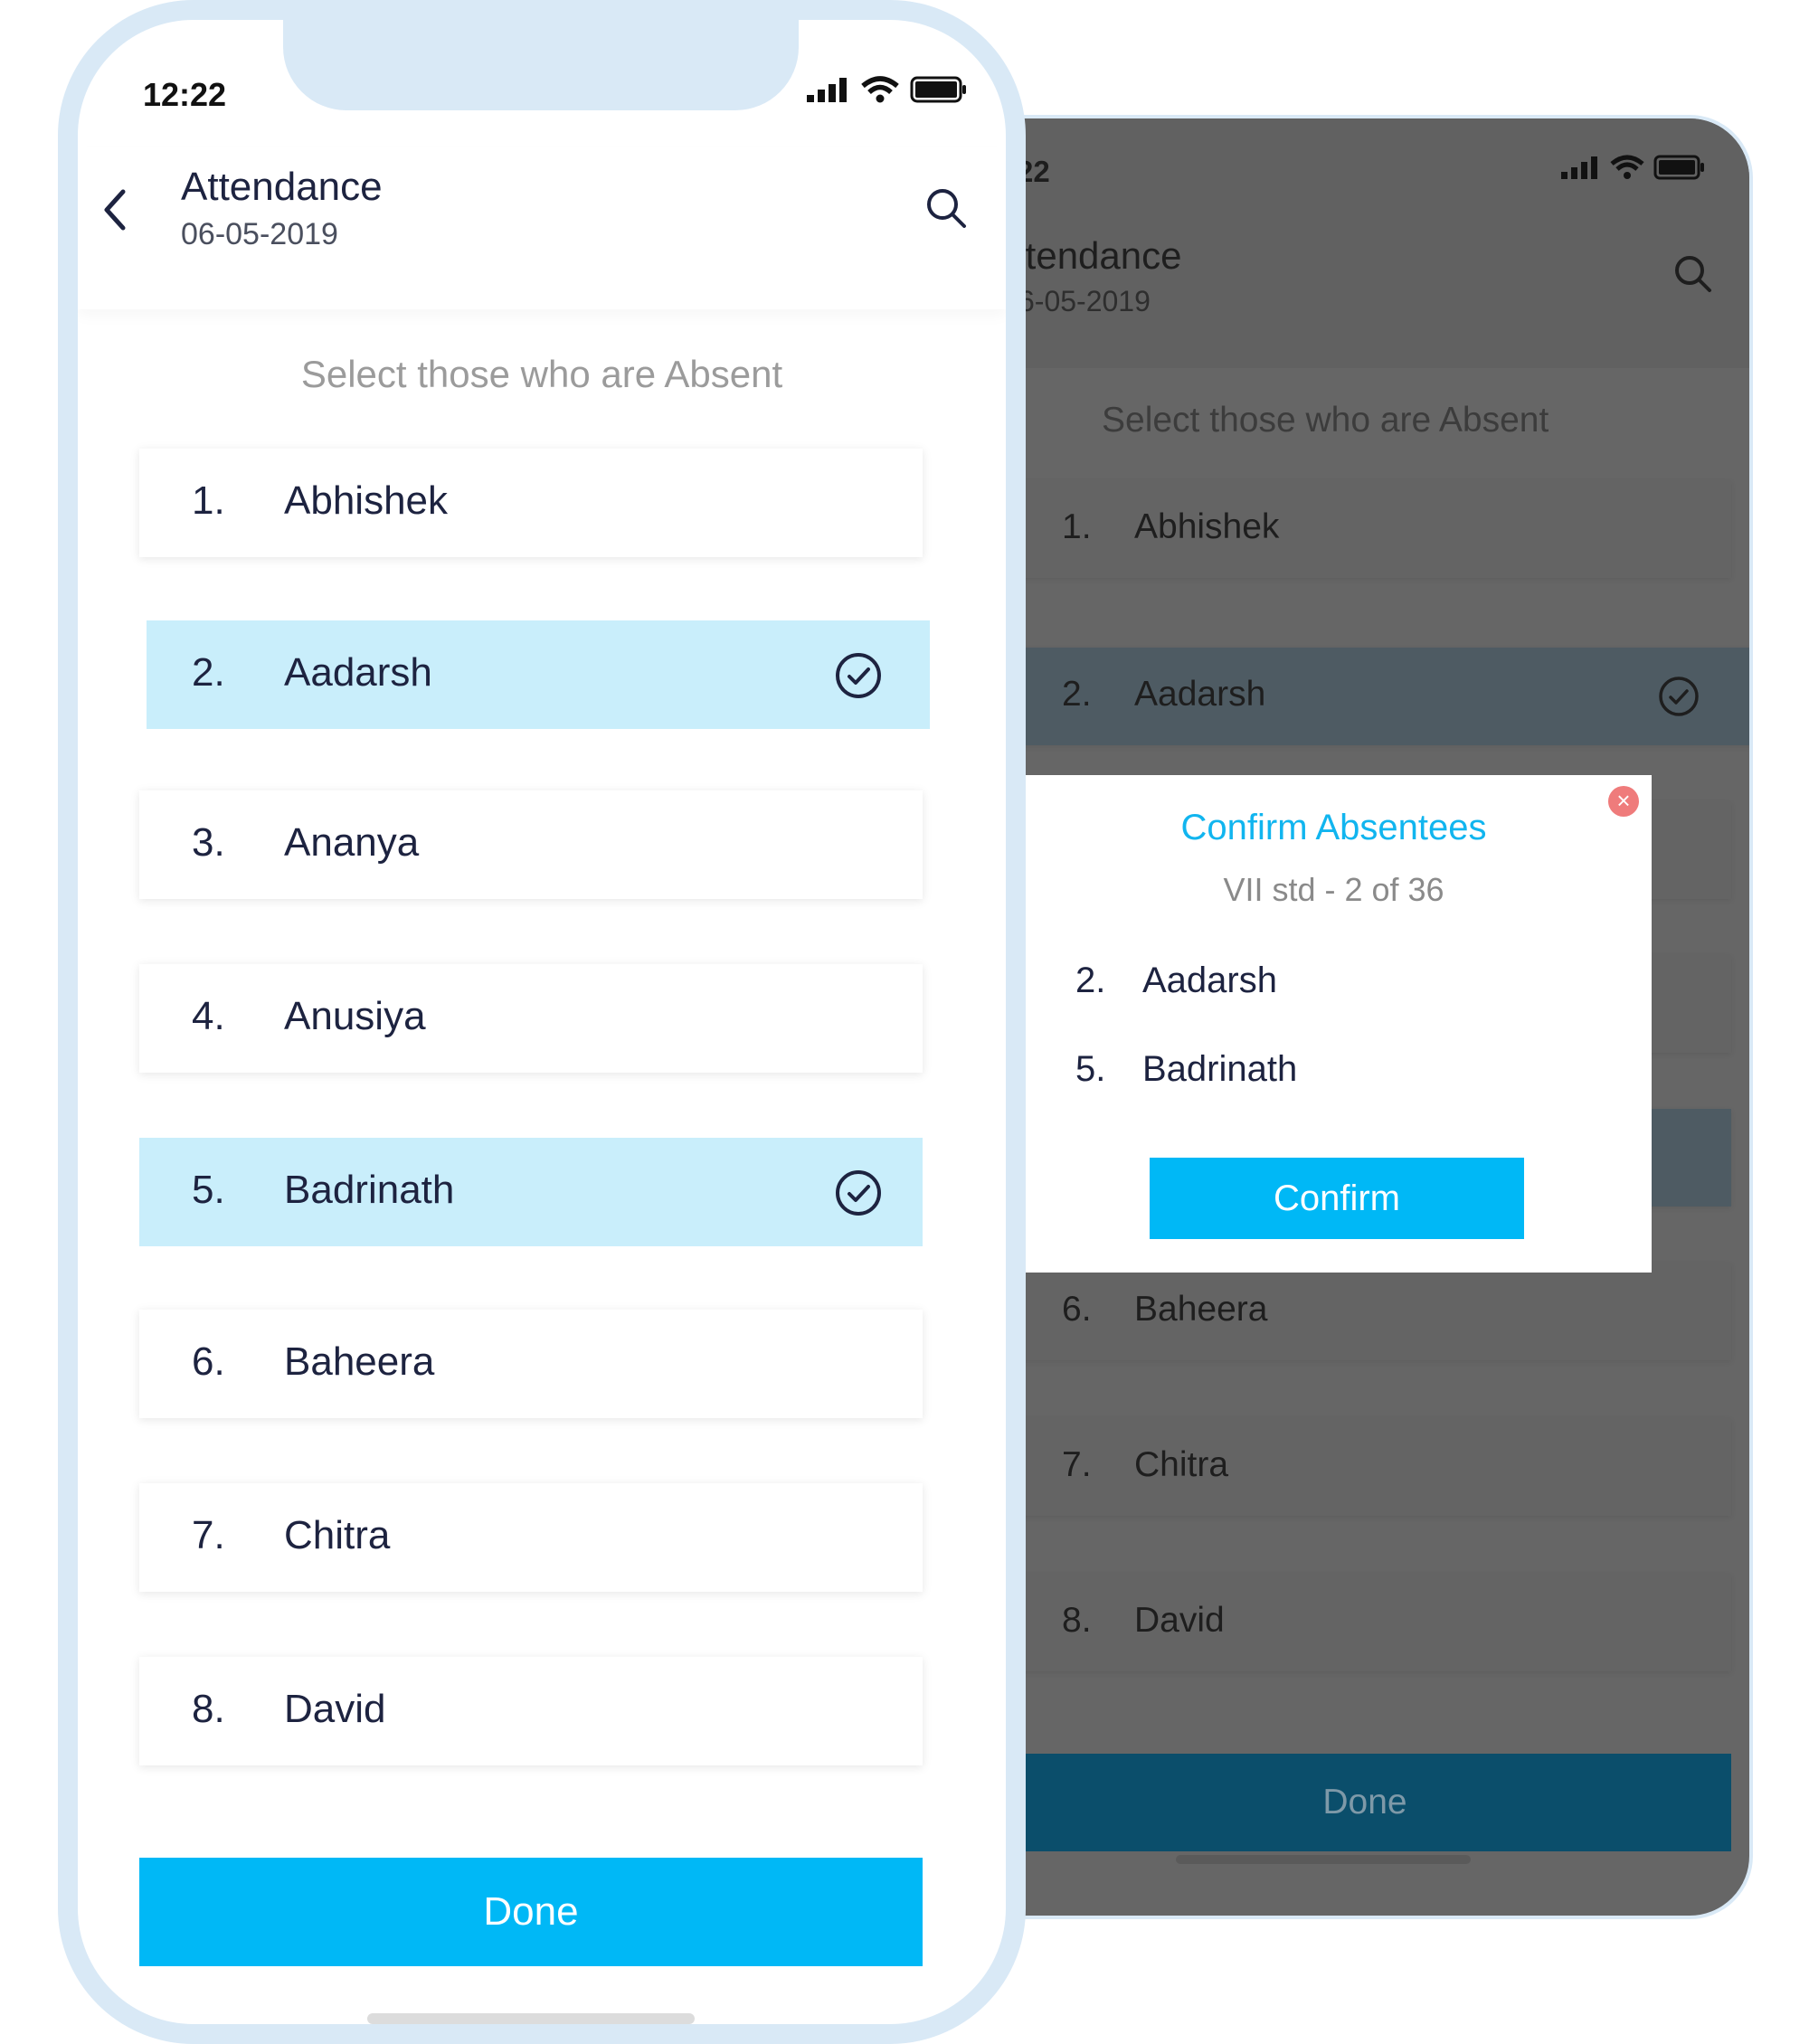  I want to click on row-name: Abhishek, so click(366, 500).